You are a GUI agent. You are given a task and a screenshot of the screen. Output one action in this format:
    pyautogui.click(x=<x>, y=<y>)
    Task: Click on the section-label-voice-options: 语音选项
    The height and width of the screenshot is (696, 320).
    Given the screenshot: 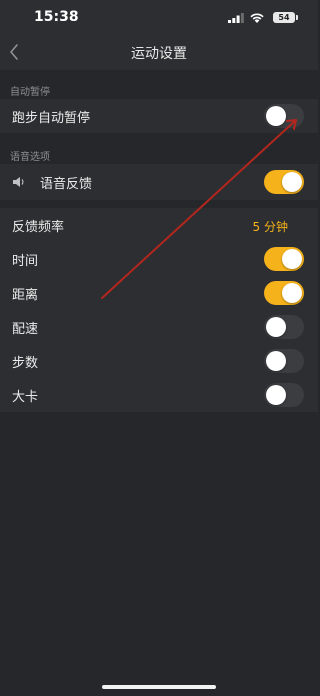 What is the action you would take?
    pyautogui.click(x=30, y=157)
    